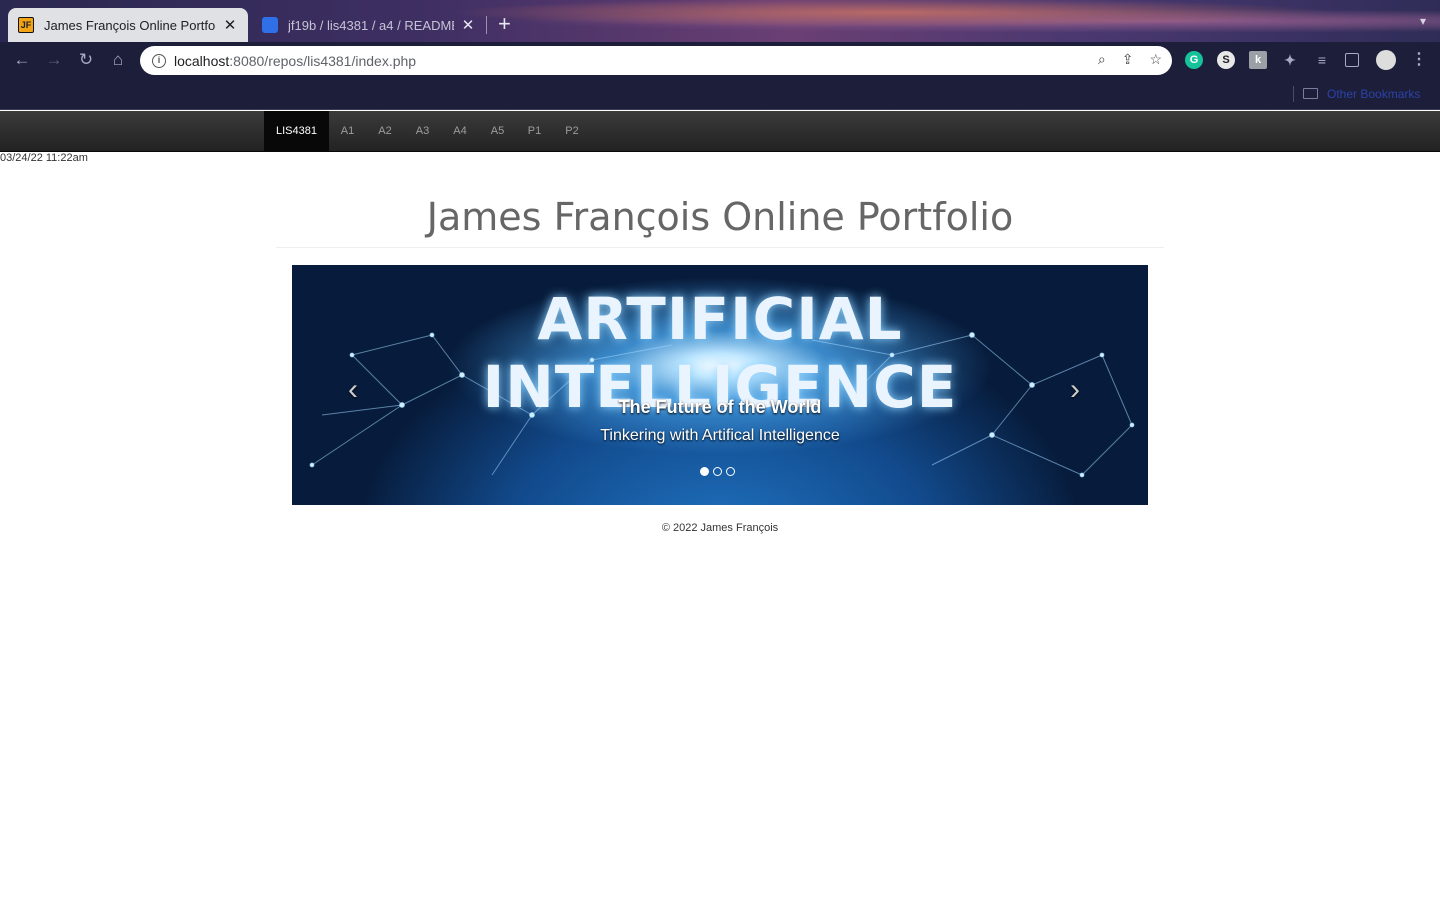 The height and width of the screenshot is (900, 1440). I want to click on nav-item-a5: A5, so click(497, 131).